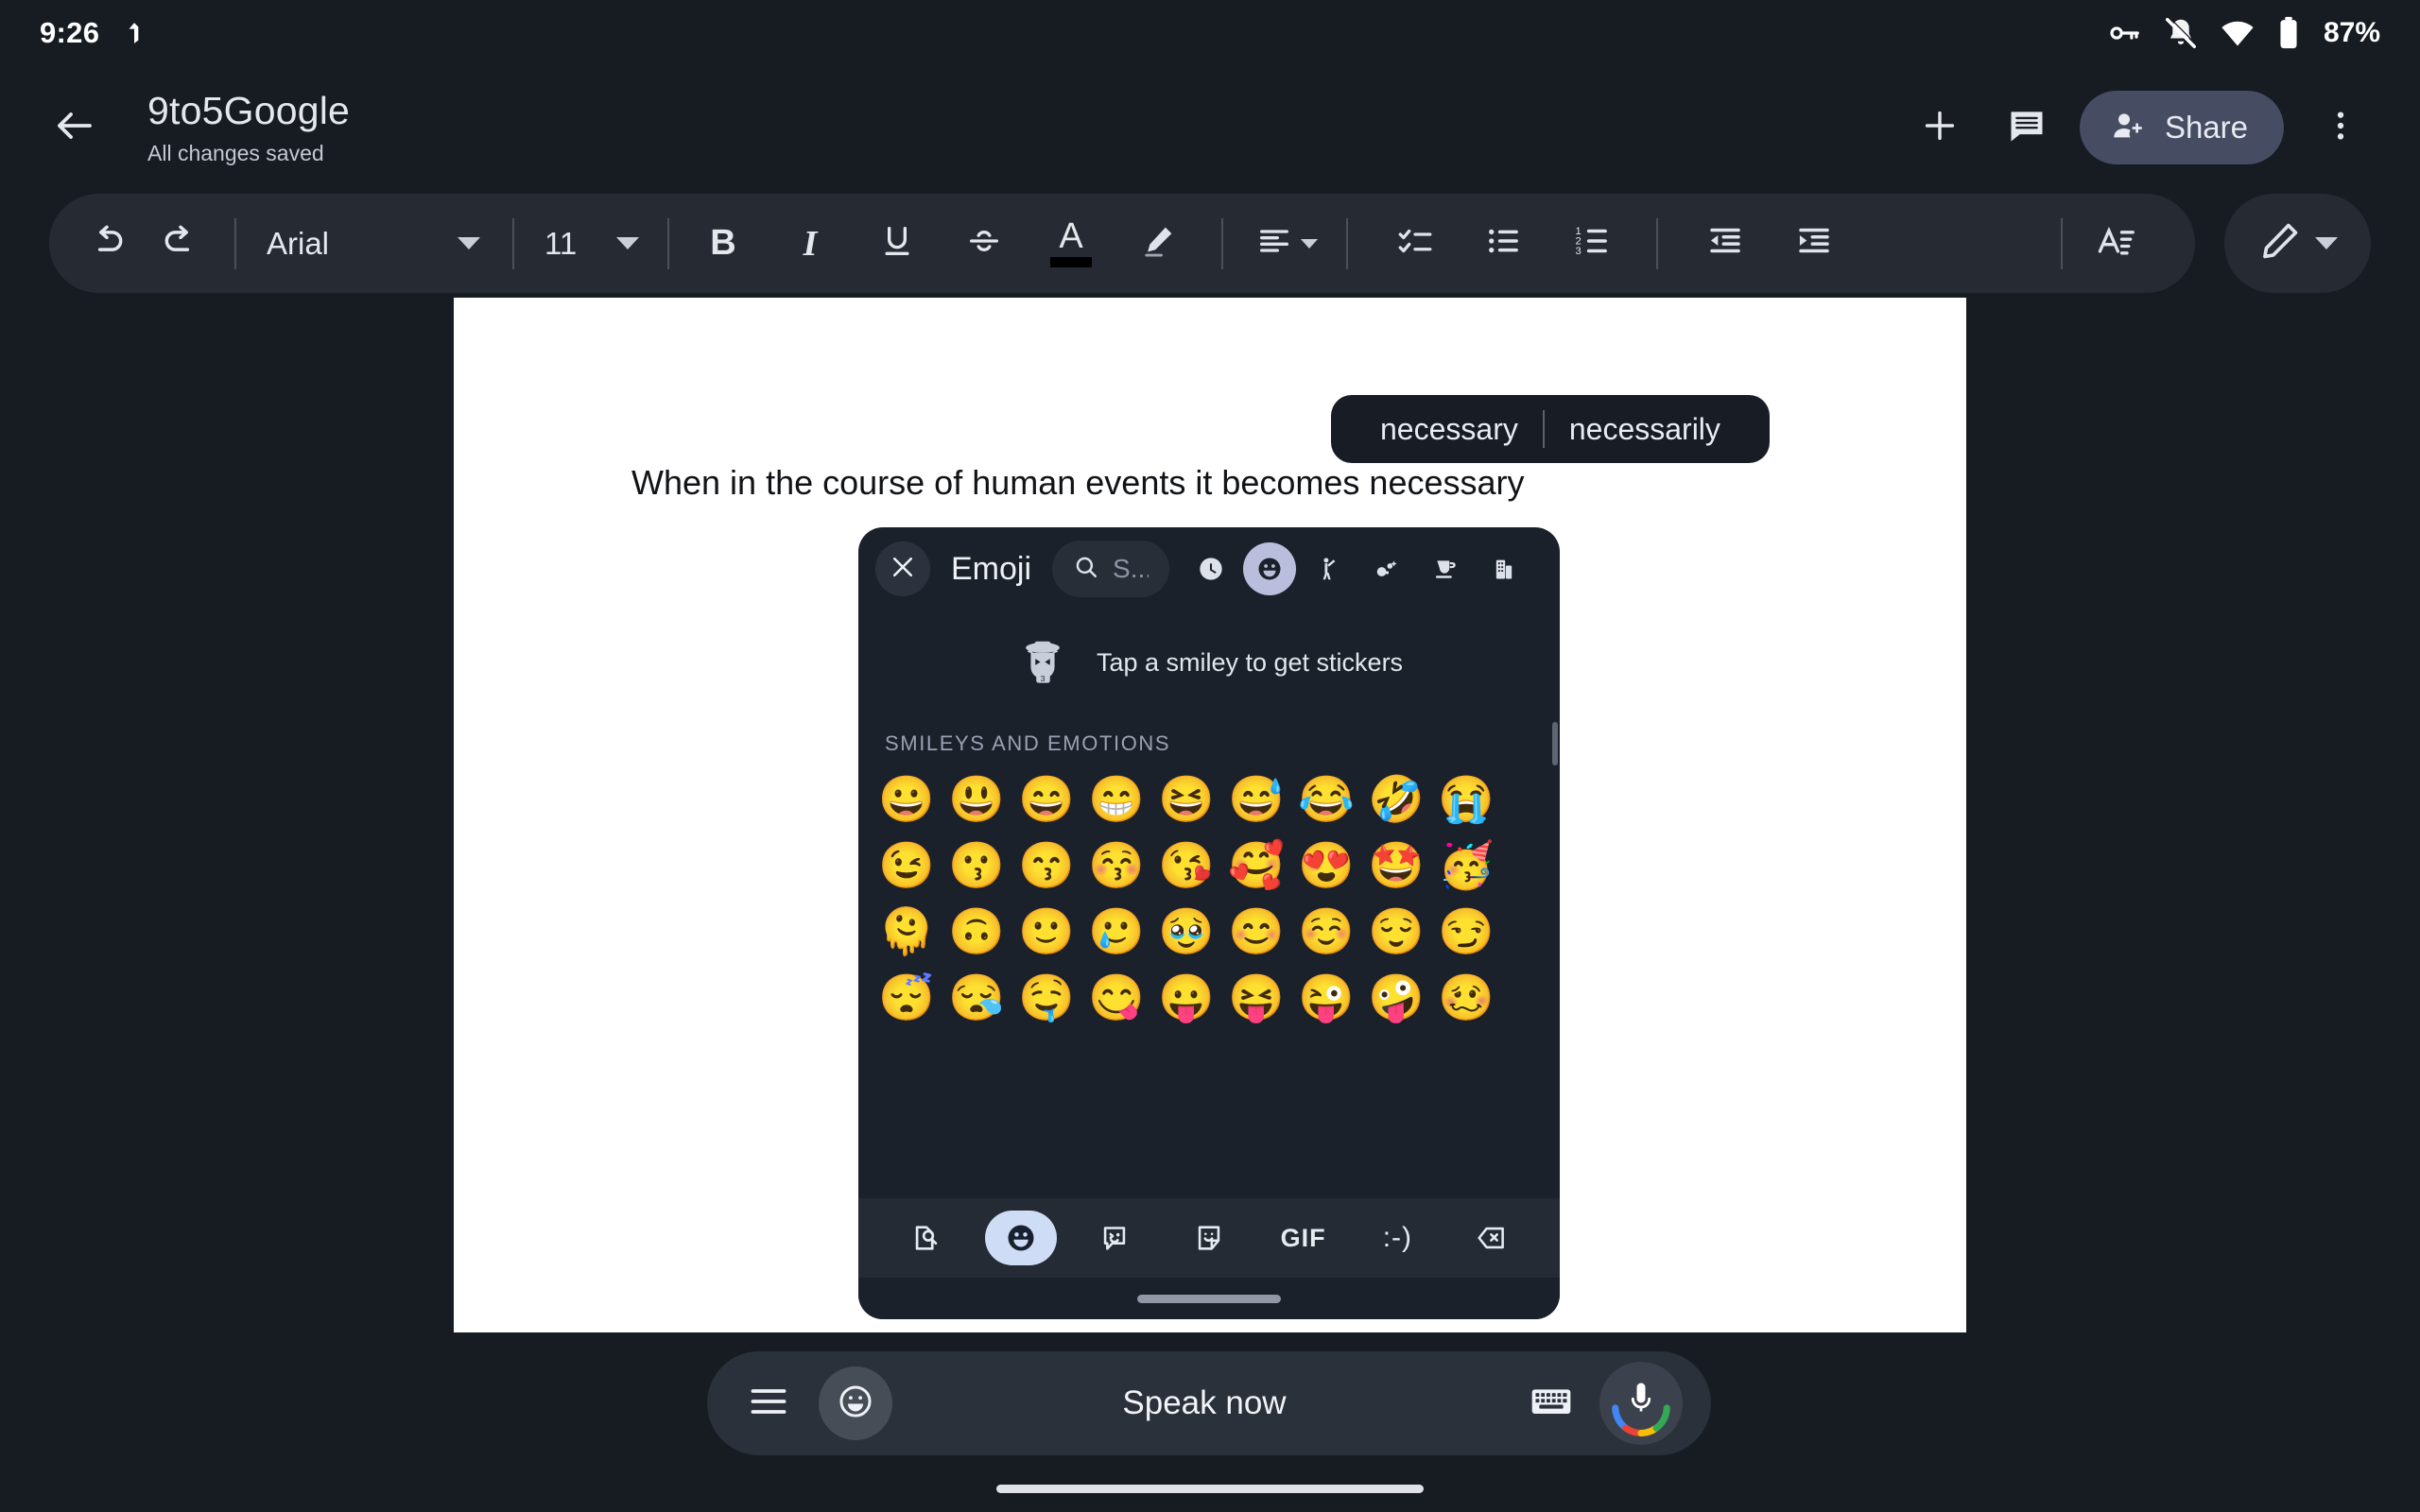  Describe the element at coordinates (907, 866) in the screenshot. I see `emoji-cell: 😉` at that location.